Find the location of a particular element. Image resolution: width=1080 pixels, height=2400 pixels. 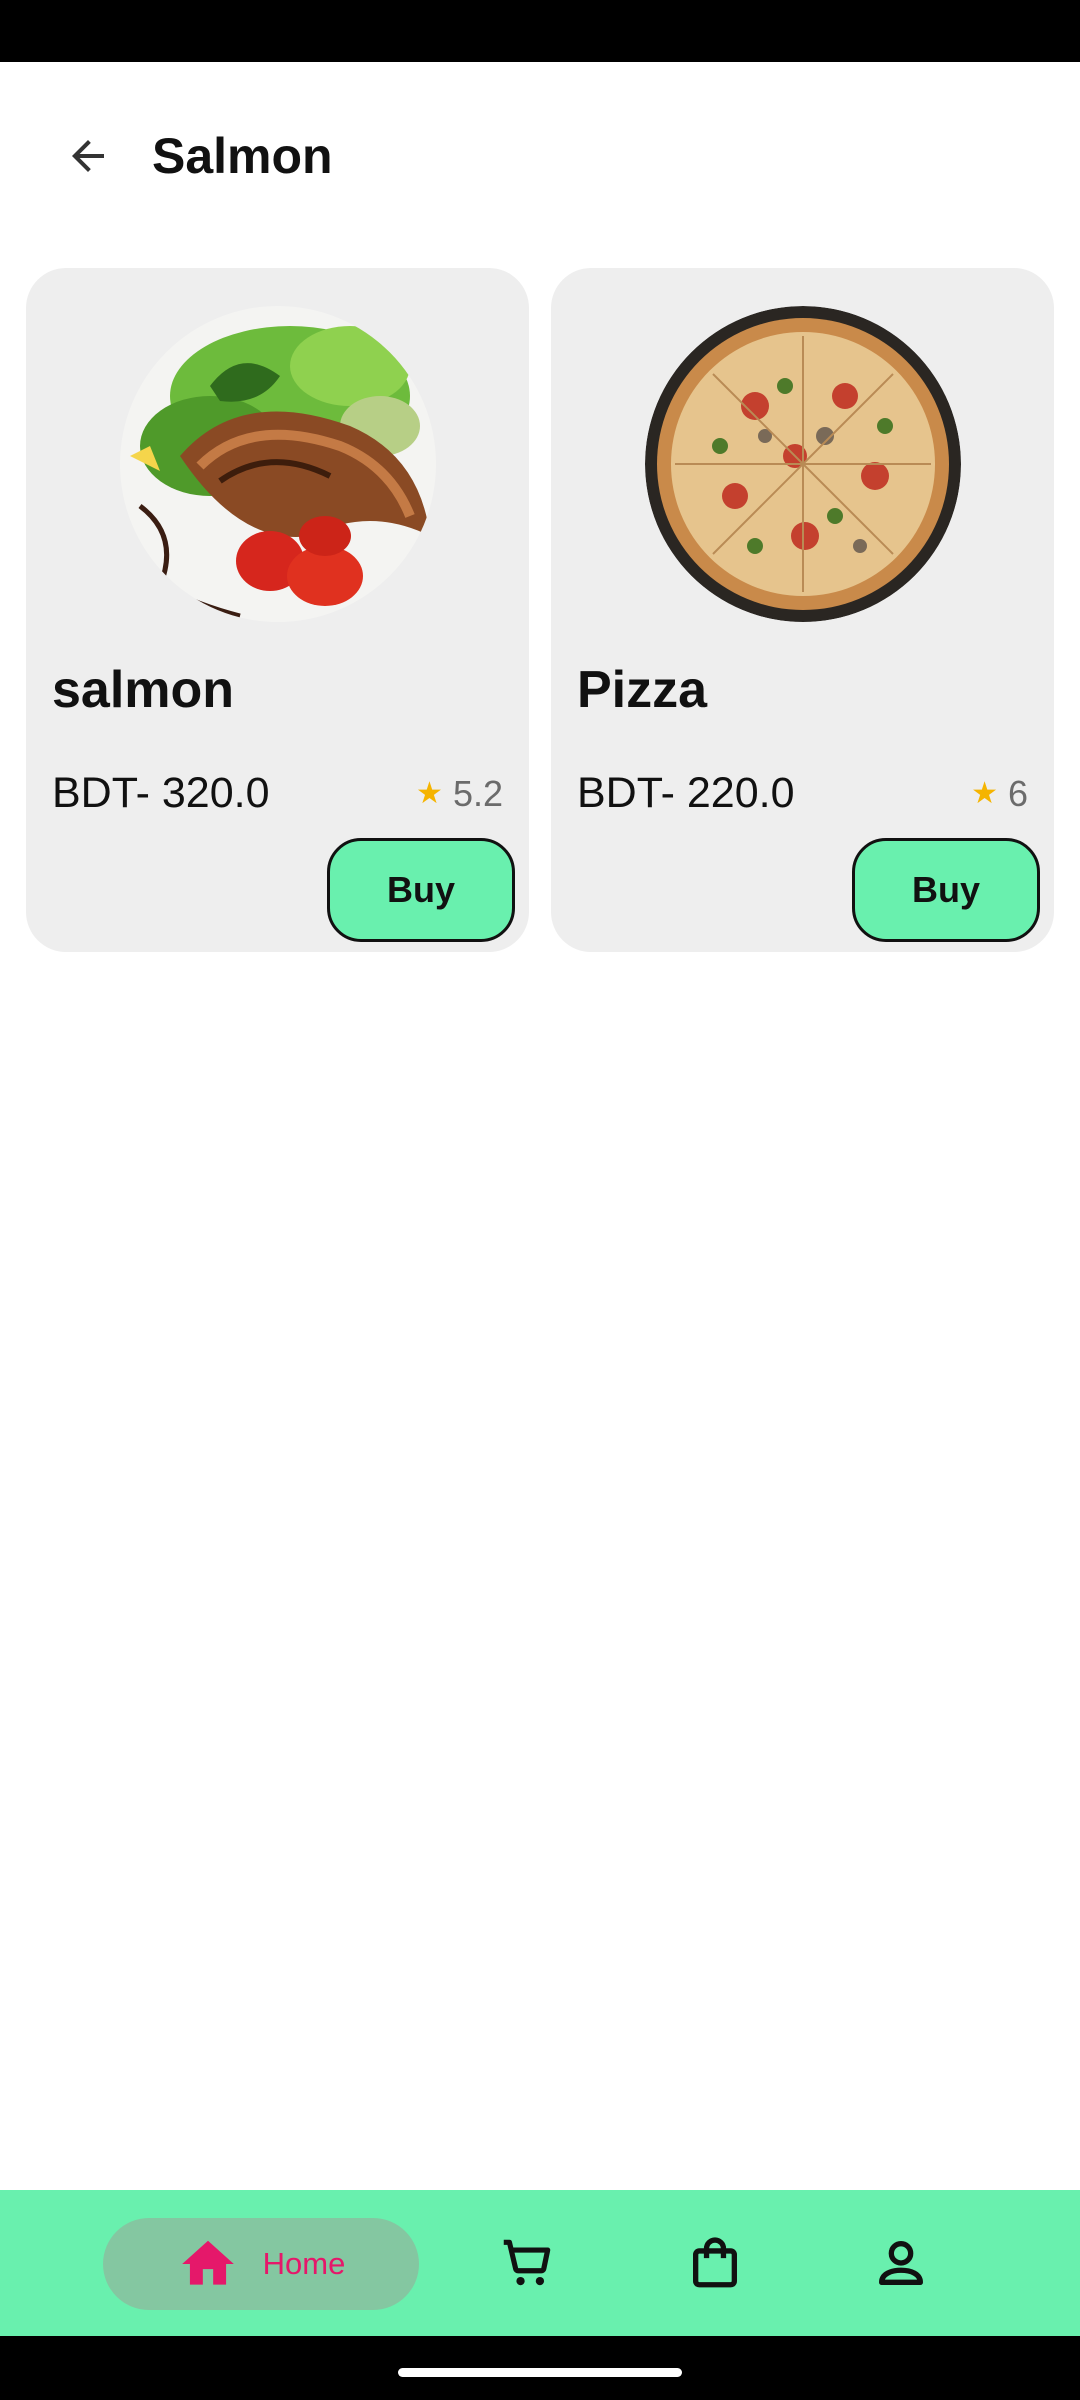

product-card: Pizza BDT- 220.0 ★ 6 Buy is located at coordinates (802, 610).